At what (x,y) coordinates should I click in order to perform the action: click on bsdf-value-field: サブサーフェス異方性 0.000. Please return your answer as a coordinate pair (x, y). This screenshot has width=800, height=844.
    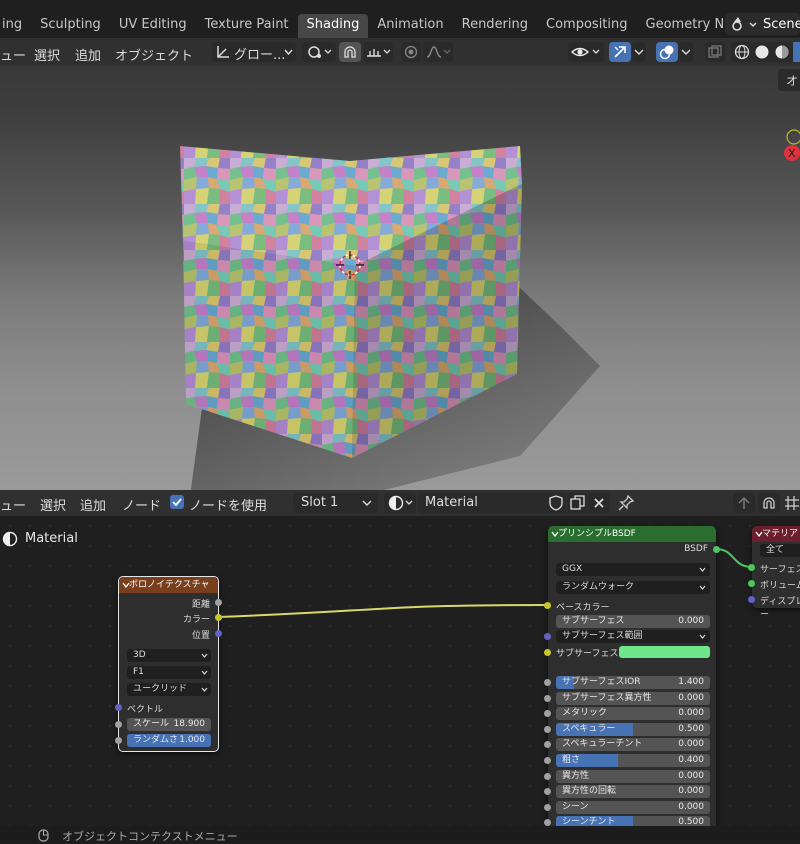
    Looking at the image, I should click on (633, 698).